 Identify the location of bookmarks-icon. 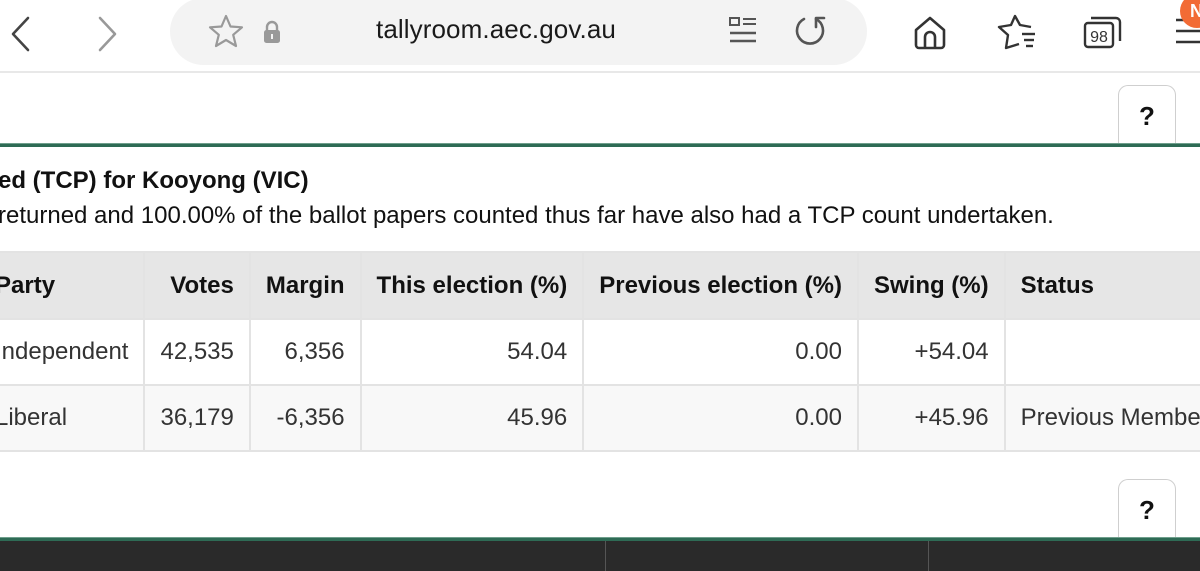
(1016, 32).